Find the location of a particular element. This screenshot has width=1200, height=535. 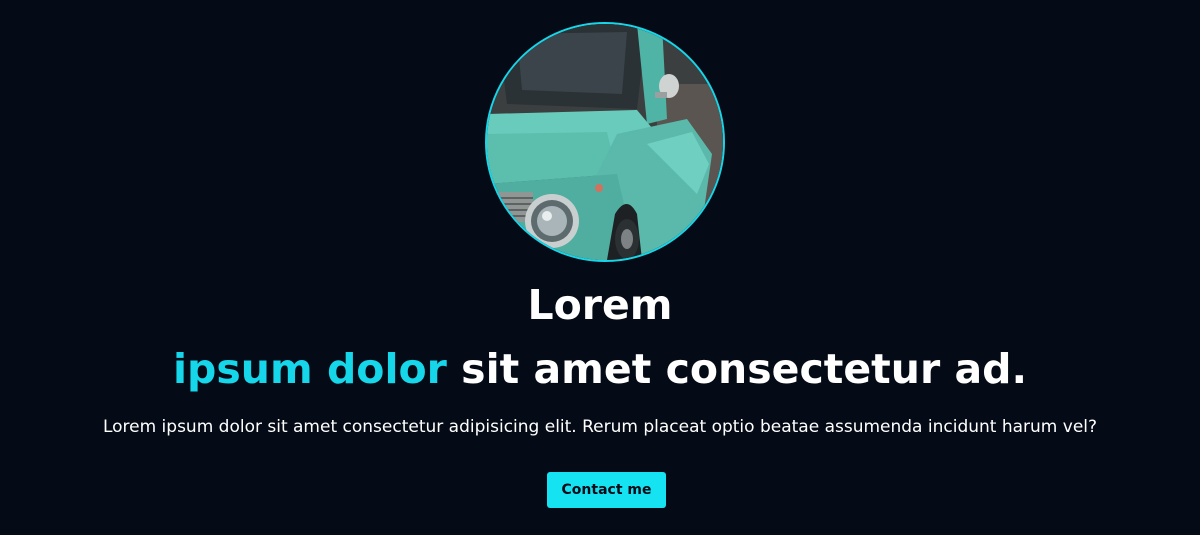

profile-photo is located at coordinates (605, 142).